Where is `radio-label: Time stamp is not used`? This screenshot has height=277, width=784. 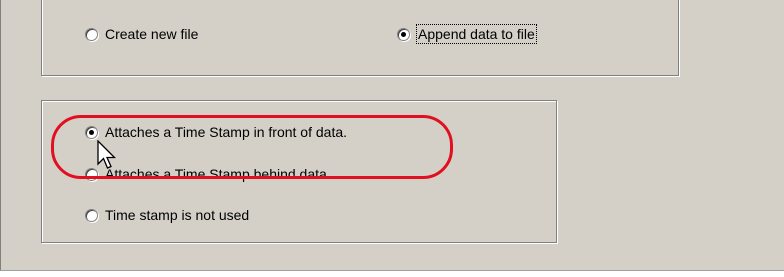 radio-label: Time stamp is not used is located at coordinates (177, 215).